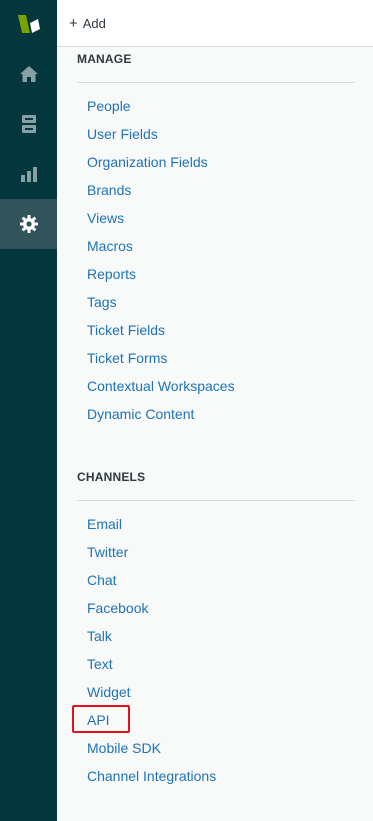  Describe the element at coordinates (161, 218) in the screenshot. I see `nav-item-views: Views` at that location.